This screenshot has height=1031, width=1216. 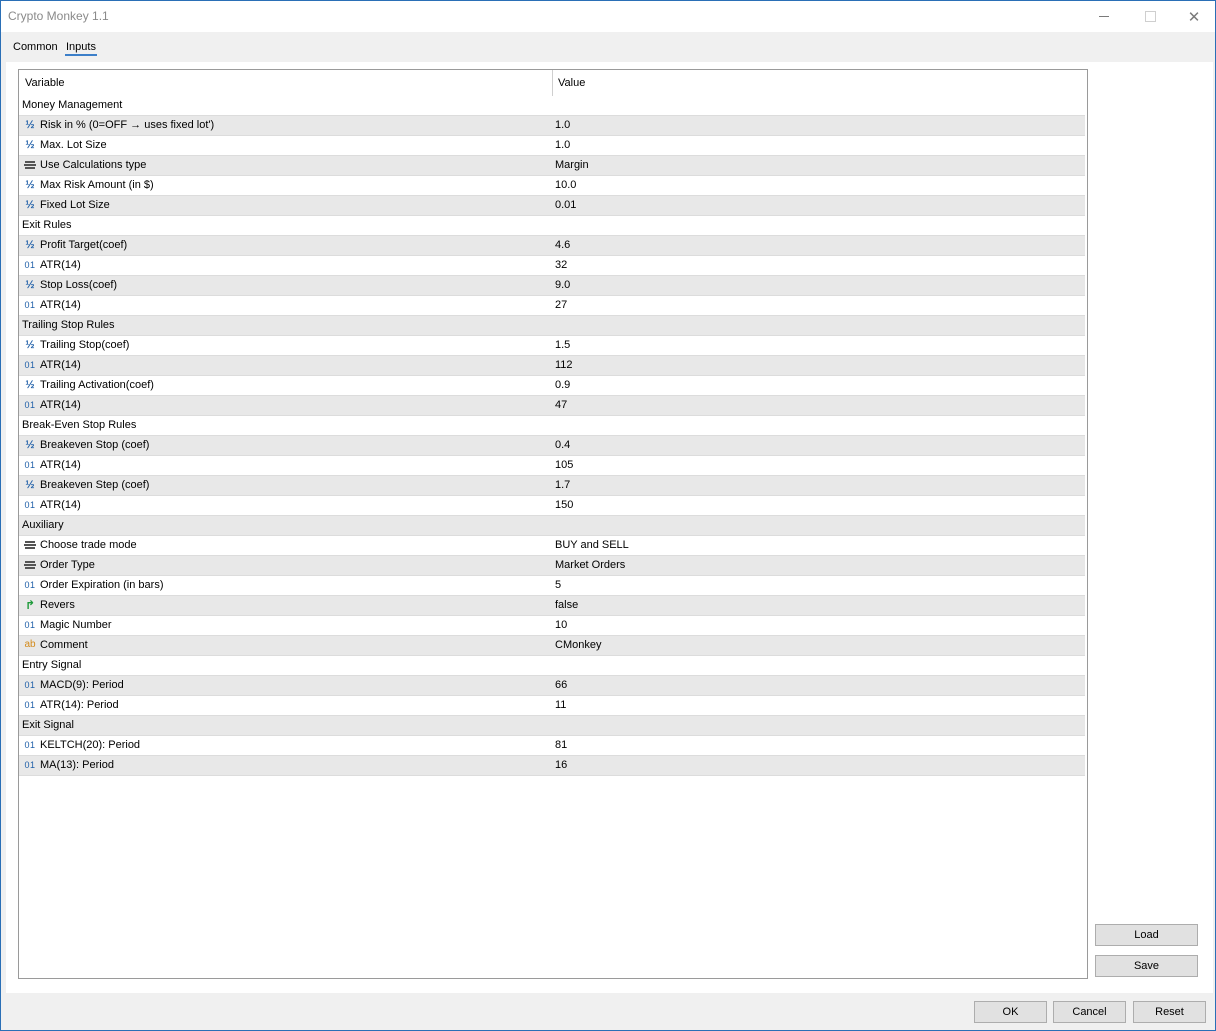 What do you see at coordinates (58, 16) in the screenshot?
I see `window-title: Crypto Monkey 1.1` at bounding box center [58, 16].